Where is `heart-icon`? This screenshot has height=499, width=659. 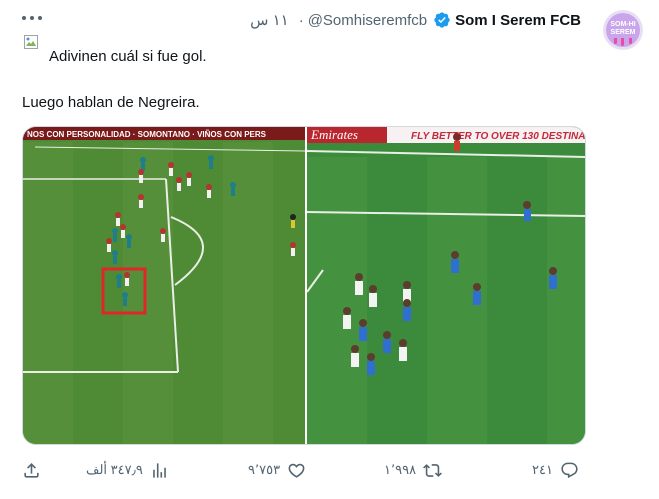
heart-icon is located at coordinates (296, 470).